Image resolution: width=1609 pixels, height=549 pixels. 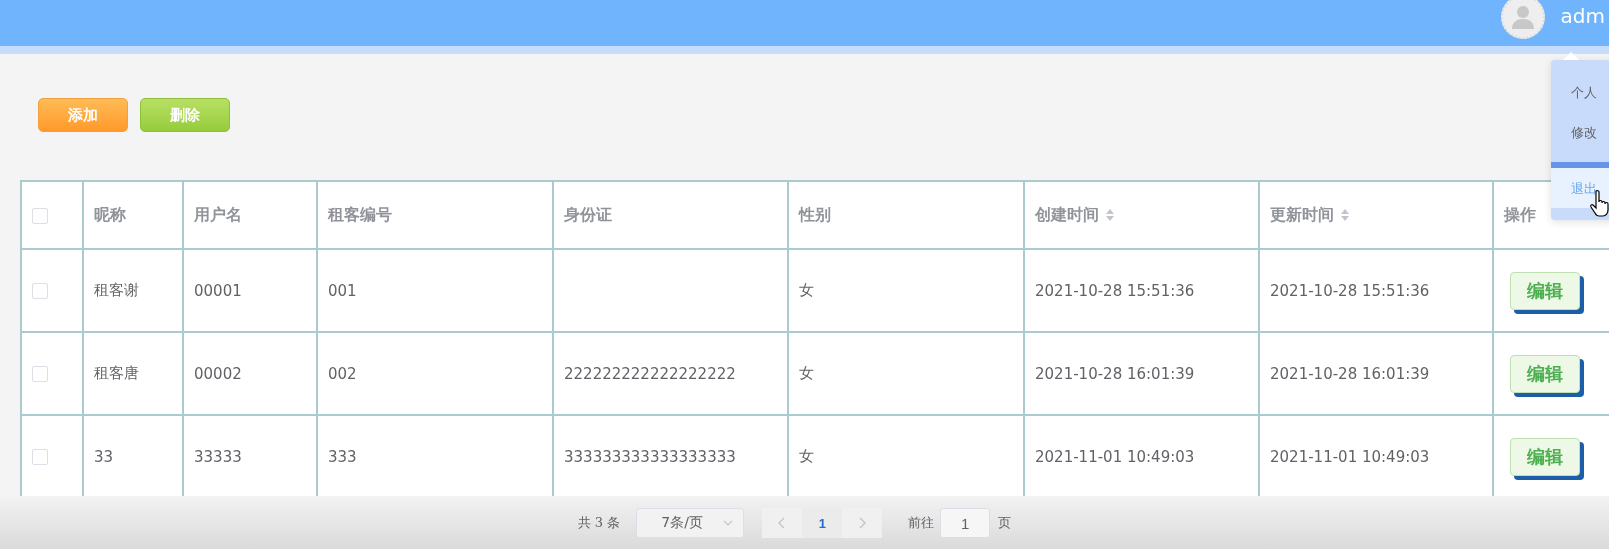 I want to click on avatar, so click(x=1522, y=19).